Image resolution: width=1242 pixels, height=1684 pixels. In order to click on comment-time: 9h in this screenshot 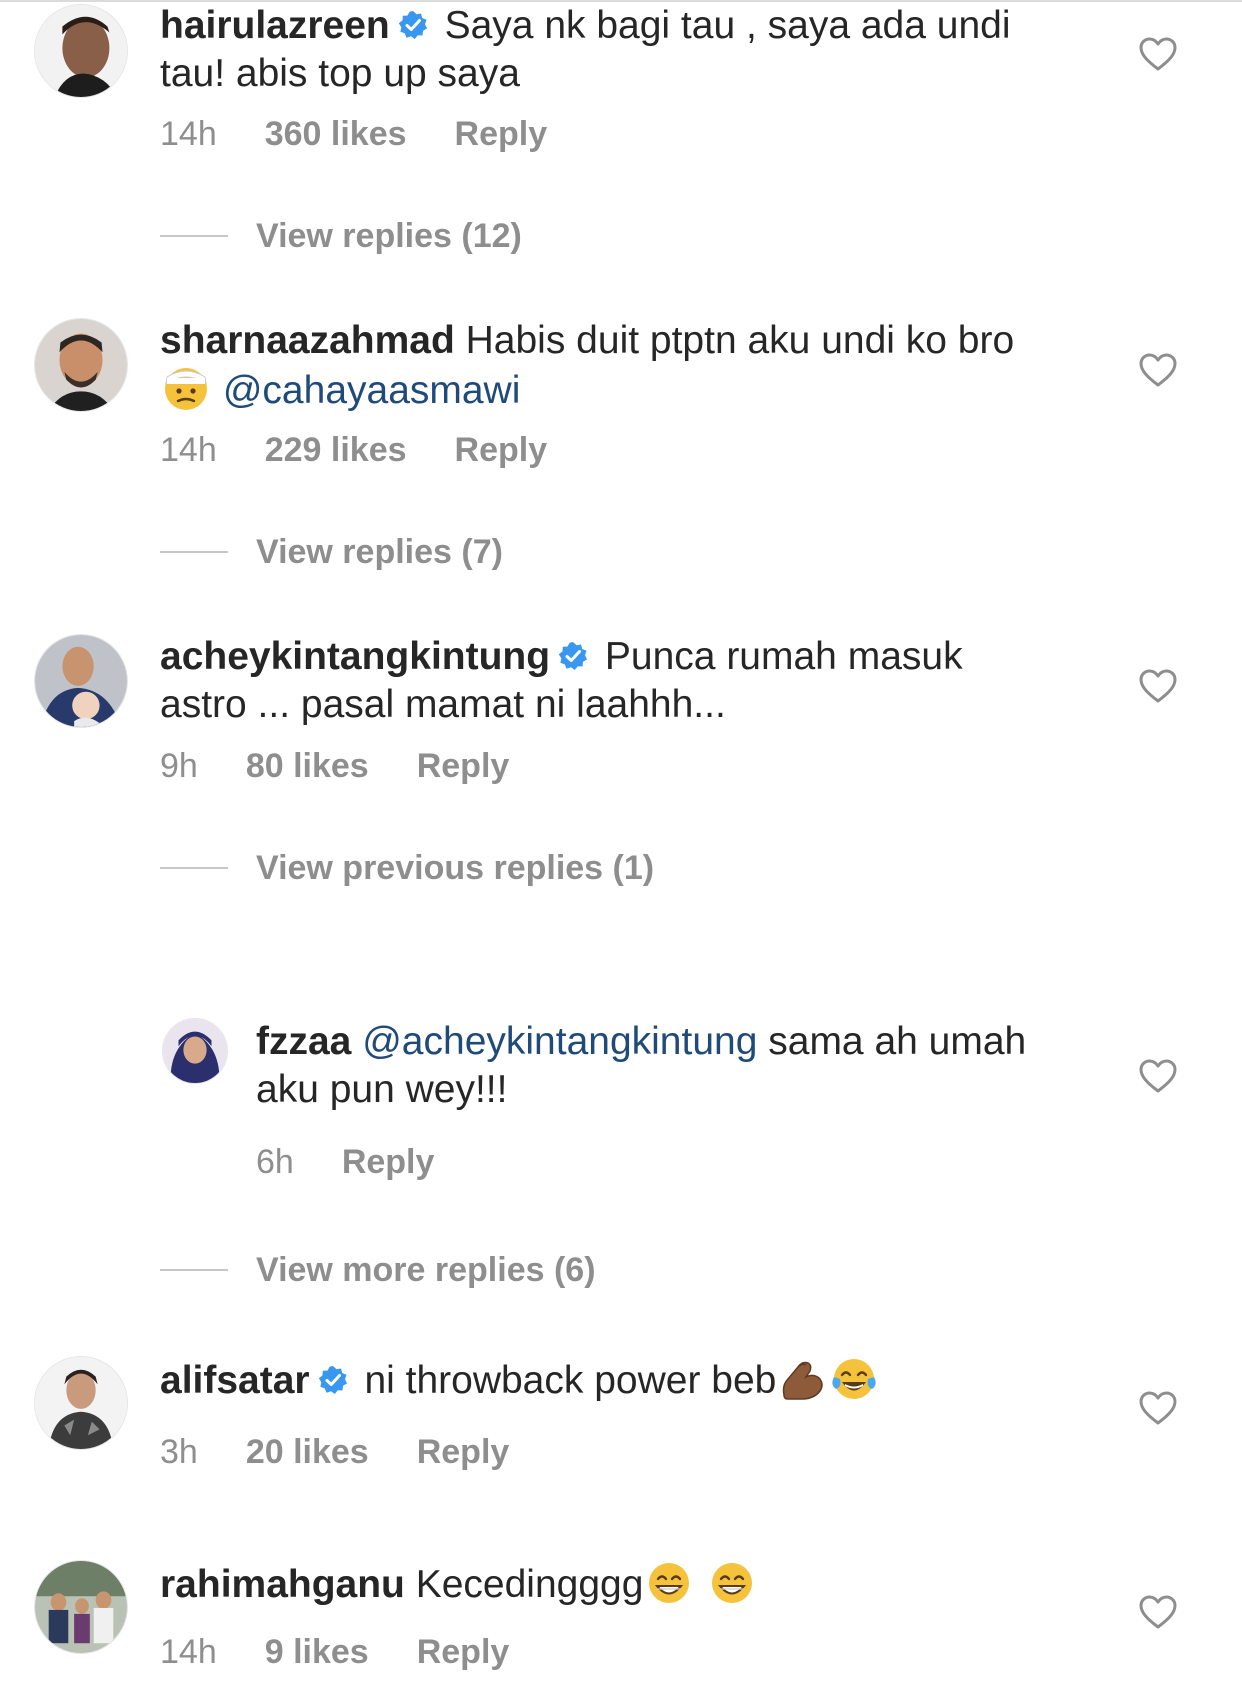, I will do `click(179, 766)`.